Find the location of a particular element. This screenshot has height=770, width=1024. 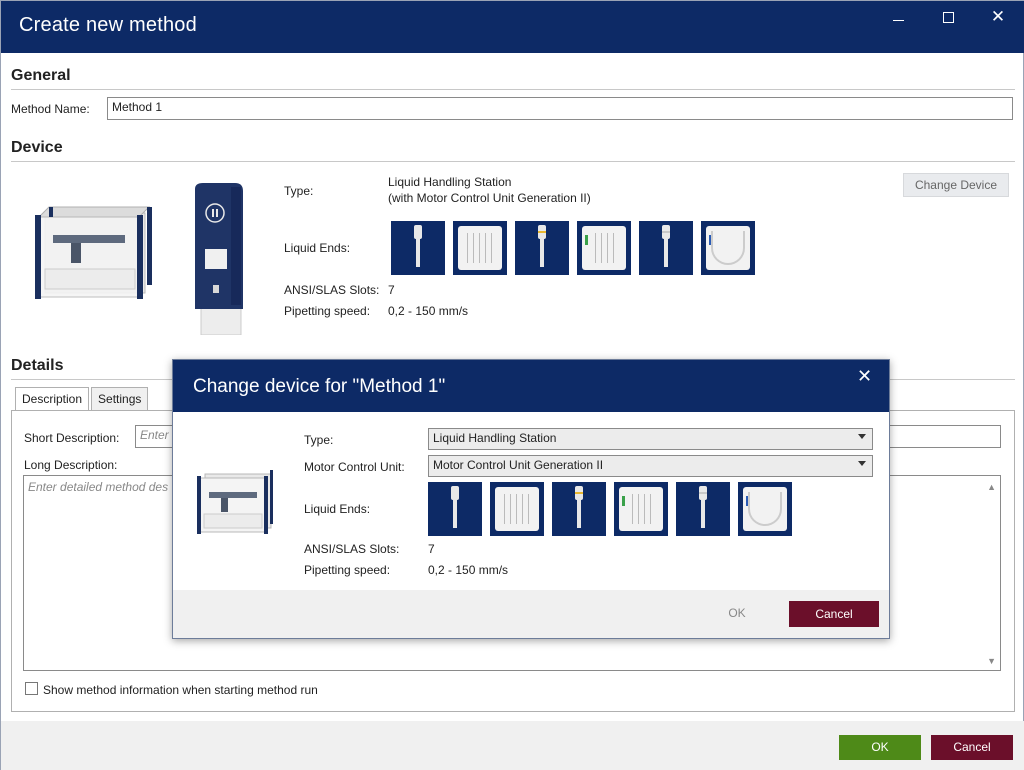

general-heading: General is located at coordinates (41, 75).